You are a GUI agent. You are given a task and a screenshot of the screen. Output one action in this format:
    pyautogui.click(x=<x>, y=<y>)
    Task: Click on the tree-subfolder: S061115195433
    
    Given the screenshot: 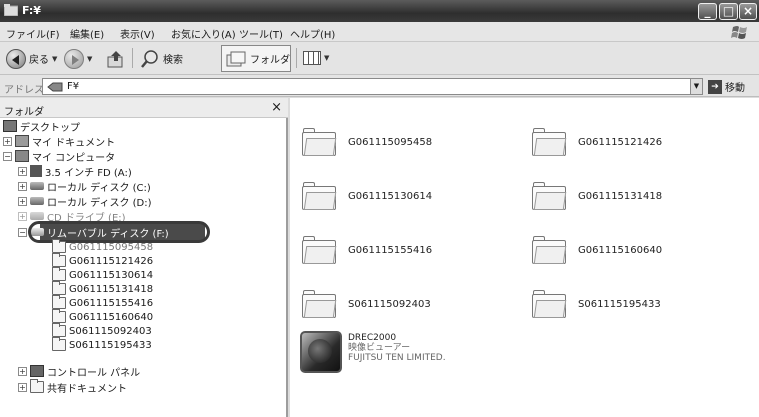 What is the action you would take?
    pyautogui.click(x=102, y=344)
    